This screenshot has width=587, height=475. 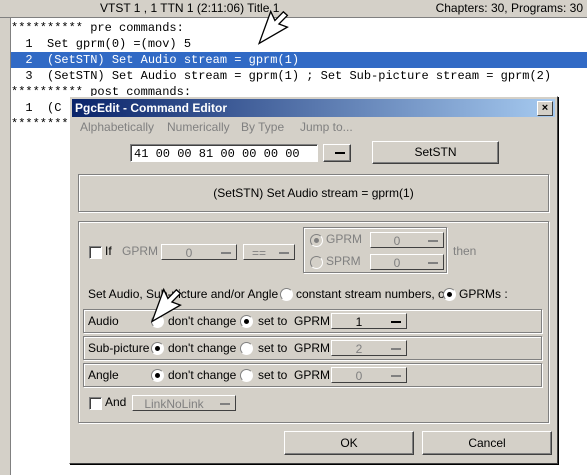 What do you see at coordinates (190, 8) in the screenshot?
I see `title-info: VTST 1 , 1 TTN 1 (2:11:06) Title 1` at bounding box center [190, 8].